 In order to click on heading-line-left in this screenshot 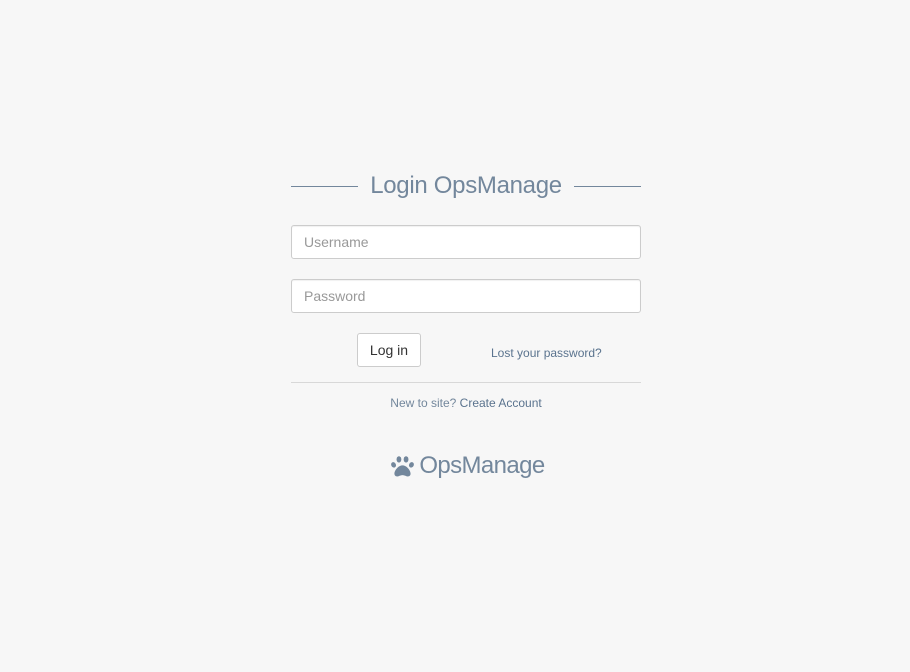, I will do `click(325, 186)`.